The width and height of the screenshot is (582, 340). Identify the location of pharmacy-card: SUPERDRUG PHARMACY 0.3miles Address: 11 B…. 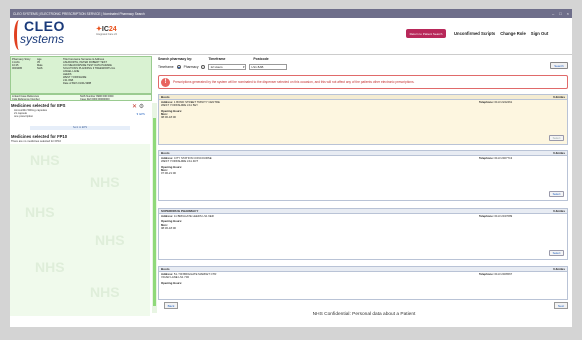
(363, 234).